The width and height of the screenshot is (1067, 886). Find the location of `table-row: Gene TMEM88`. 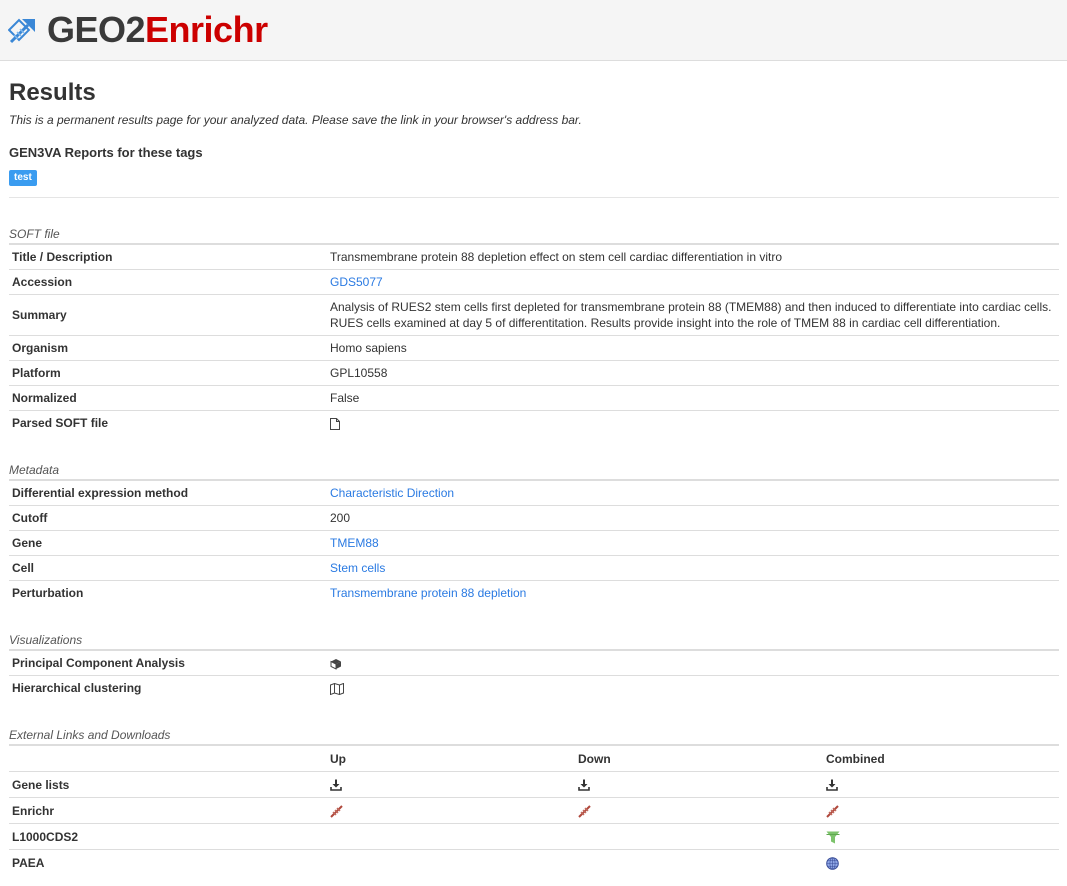

table-row: Gene TMEM88 is located at coordinates (534, 543).